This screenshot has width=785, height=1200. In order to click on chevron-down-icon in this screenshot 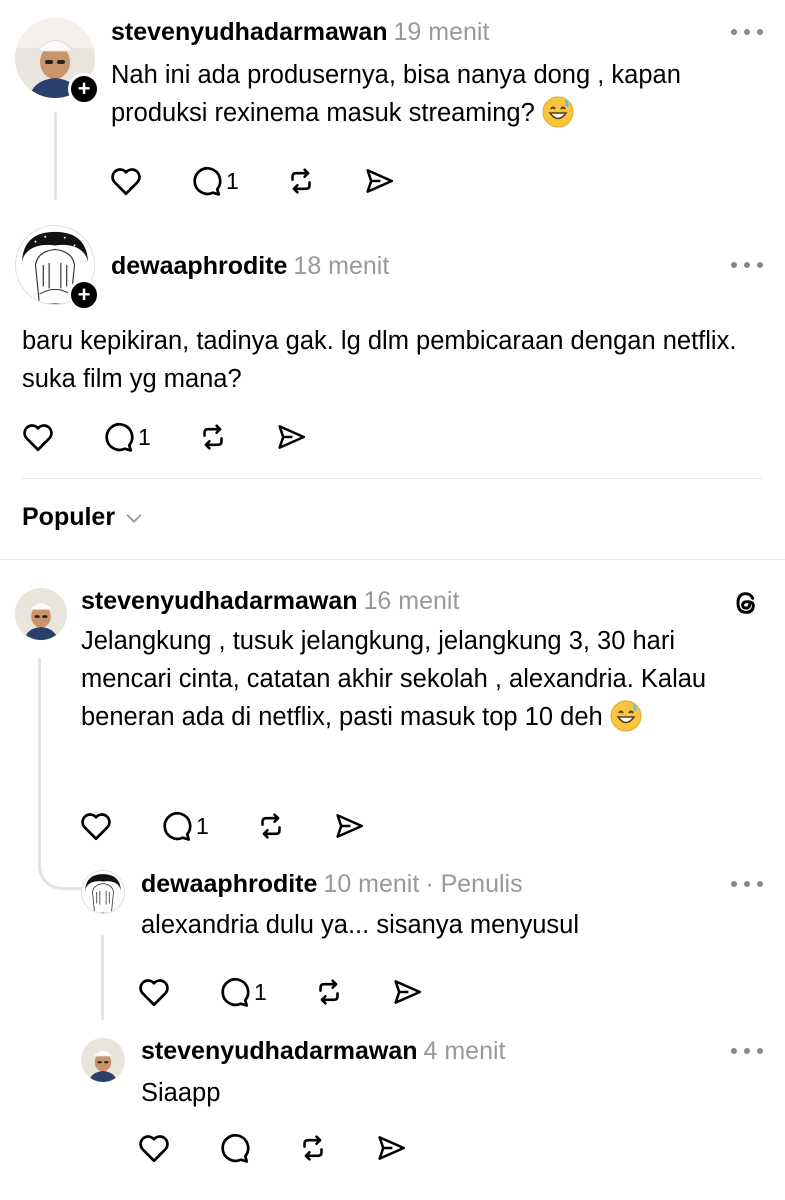, I will do `click(134, 518)`.